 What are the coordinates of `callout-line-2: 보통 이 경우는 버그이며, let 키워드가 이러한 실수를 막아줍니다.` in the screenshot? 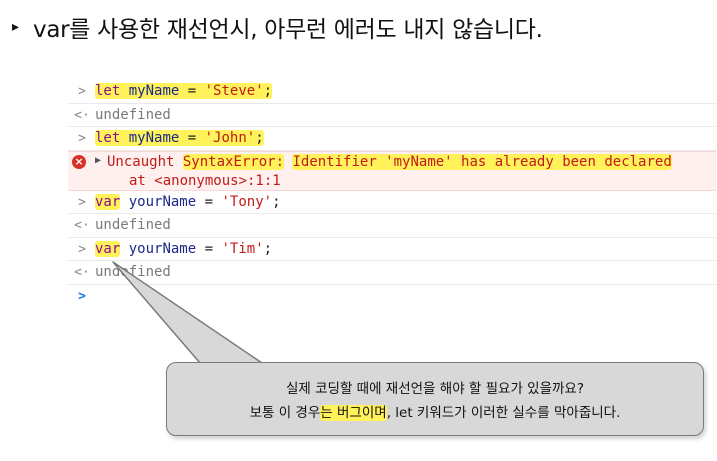 It's located at (435, 411).